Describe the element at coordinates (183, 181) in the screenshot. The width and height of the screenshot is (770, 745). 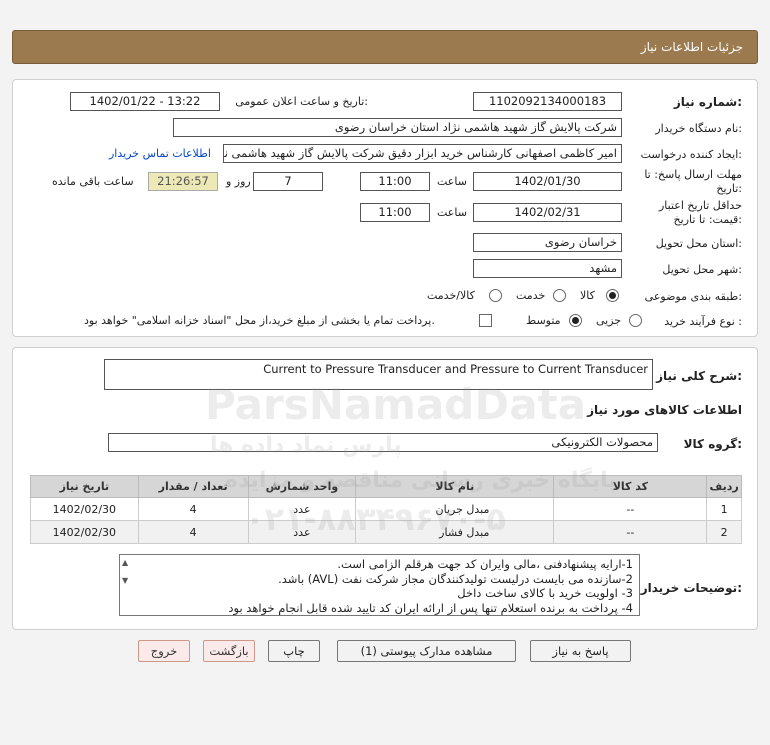
I see `remaining-timer: 21:26:57` at that location.